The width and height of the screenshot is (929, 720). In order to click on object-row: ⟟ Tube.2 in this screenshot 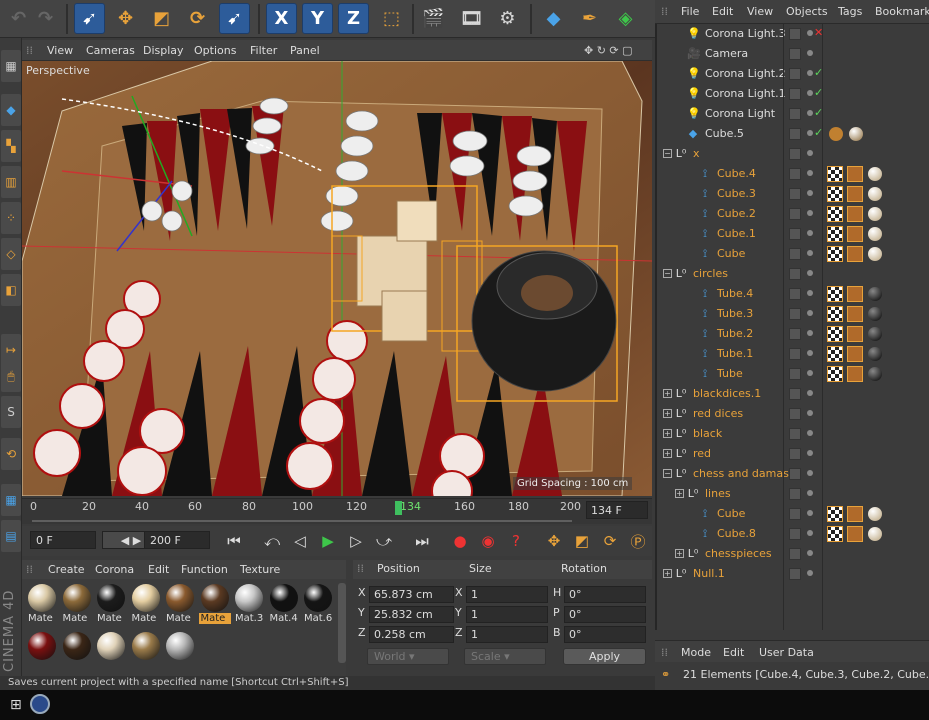, I will do `click(793, 334)`.